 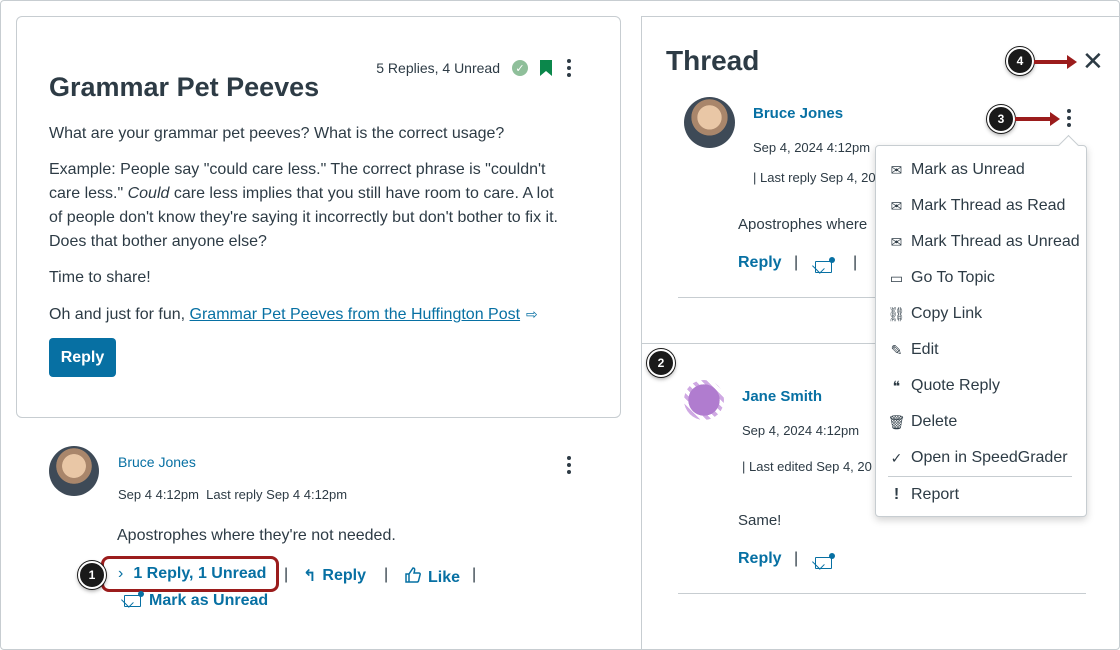 What do you see at coordinates (980, 476) in the screenshot?
I see `menu-divider` at bounding box center [980, 476].